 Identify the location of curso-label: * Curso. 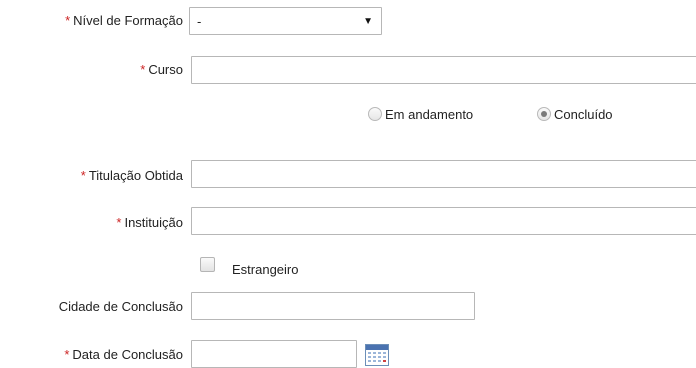
(161, 70).